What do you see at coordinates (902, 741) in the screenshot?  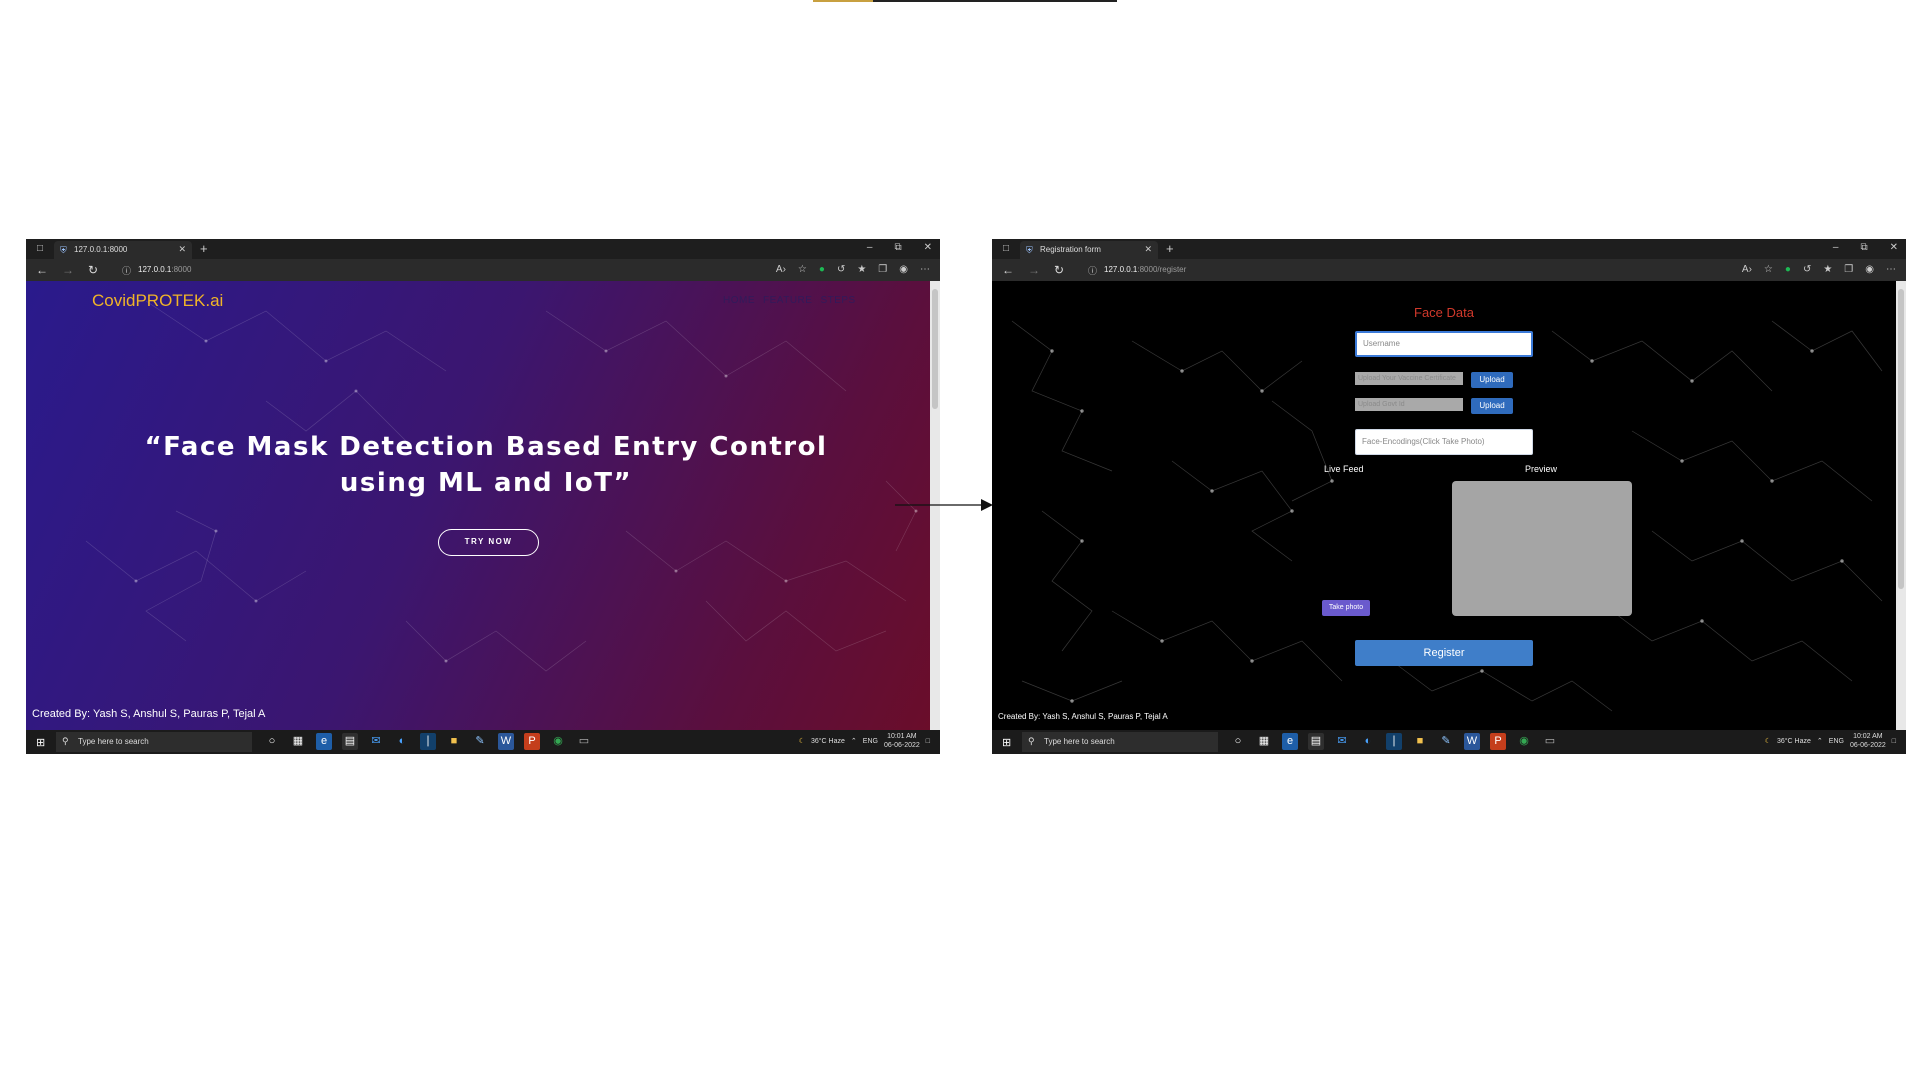 I see `taskbar-clock: 10:01 AM 06-06-2022` at bounding box center [902, 741].